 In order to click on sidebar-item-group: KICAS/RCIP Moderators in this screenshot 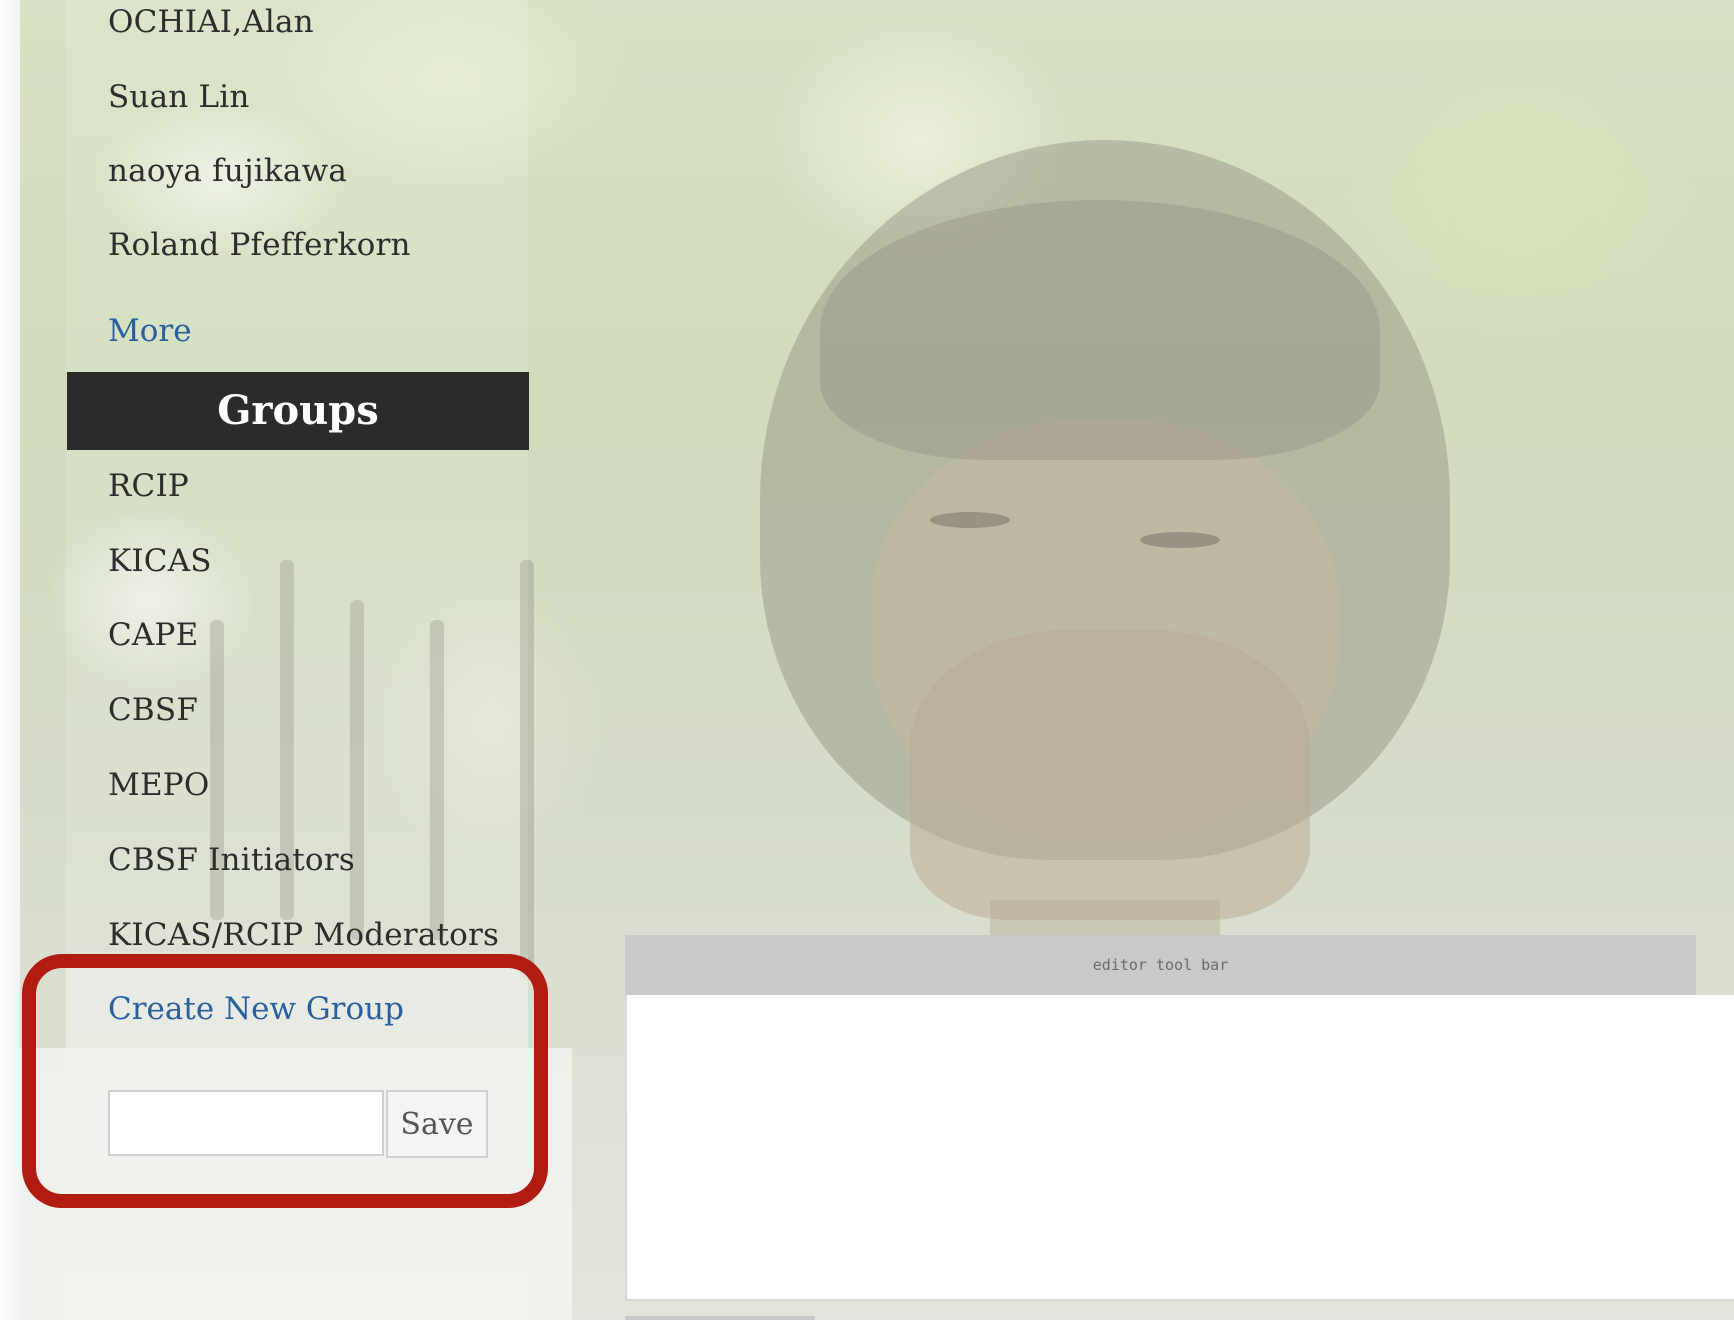, I will do `click(303, 935)`.